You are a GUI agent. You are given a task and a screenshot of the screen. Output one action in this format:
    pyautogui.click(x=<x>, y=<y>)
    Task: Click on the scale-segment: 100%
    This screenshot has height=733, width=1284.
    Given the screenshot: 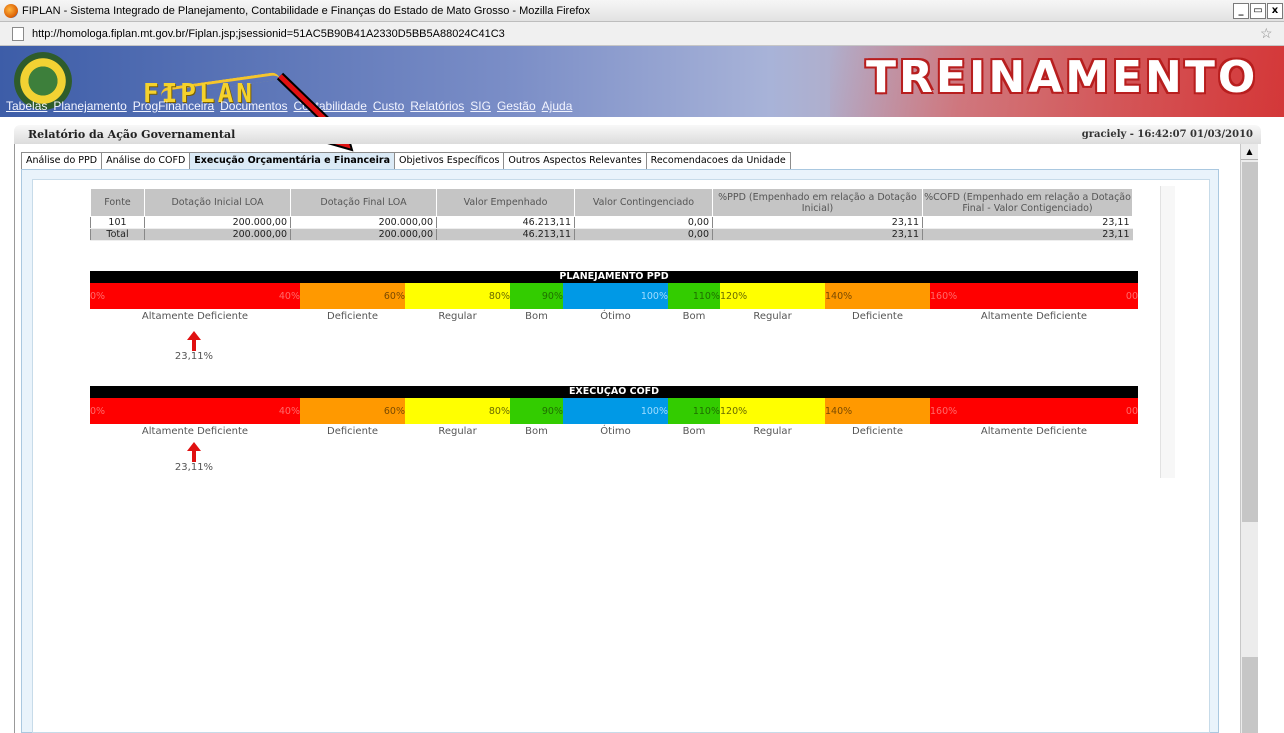 What is the action you would take?
    pyautogui.click(x=615, y=411)
    